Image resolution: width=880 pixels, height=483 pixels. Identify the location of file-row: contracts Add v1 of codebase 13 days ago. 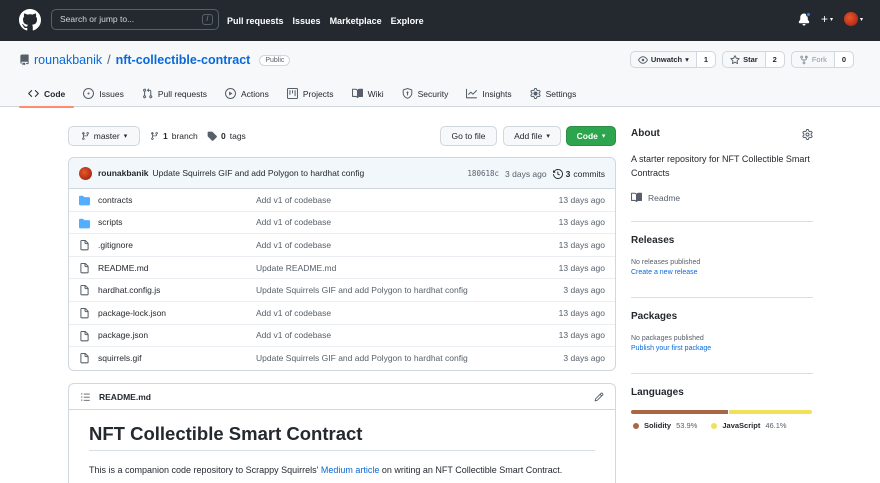
(342, 200).